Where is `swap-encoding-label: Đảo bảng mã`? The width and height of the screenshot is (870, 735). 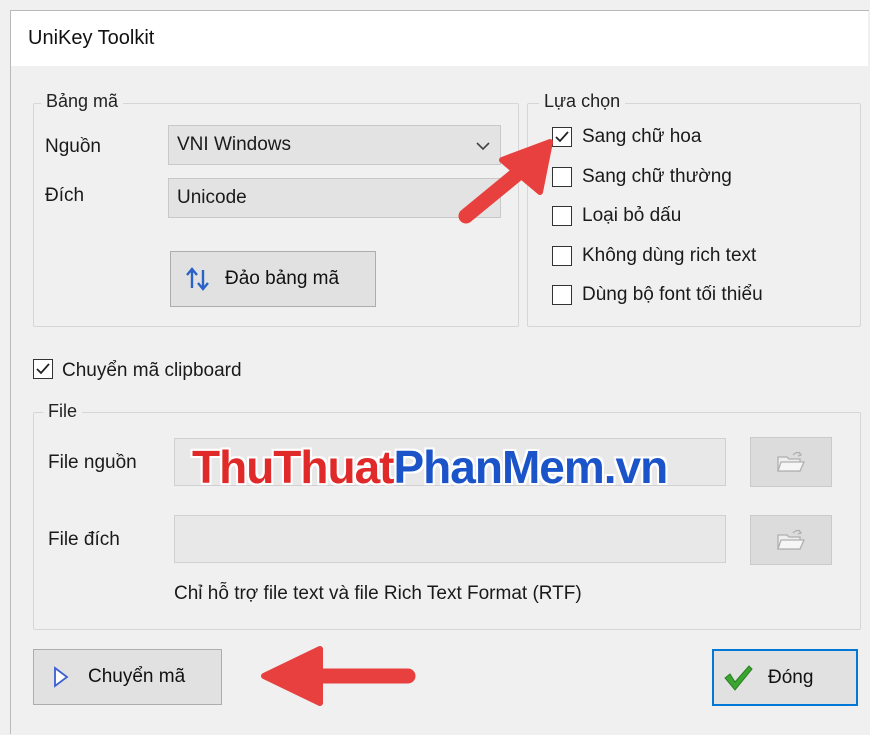
swap-encoding-label: Đảo bảng mã is located at coordinates (282, 278).